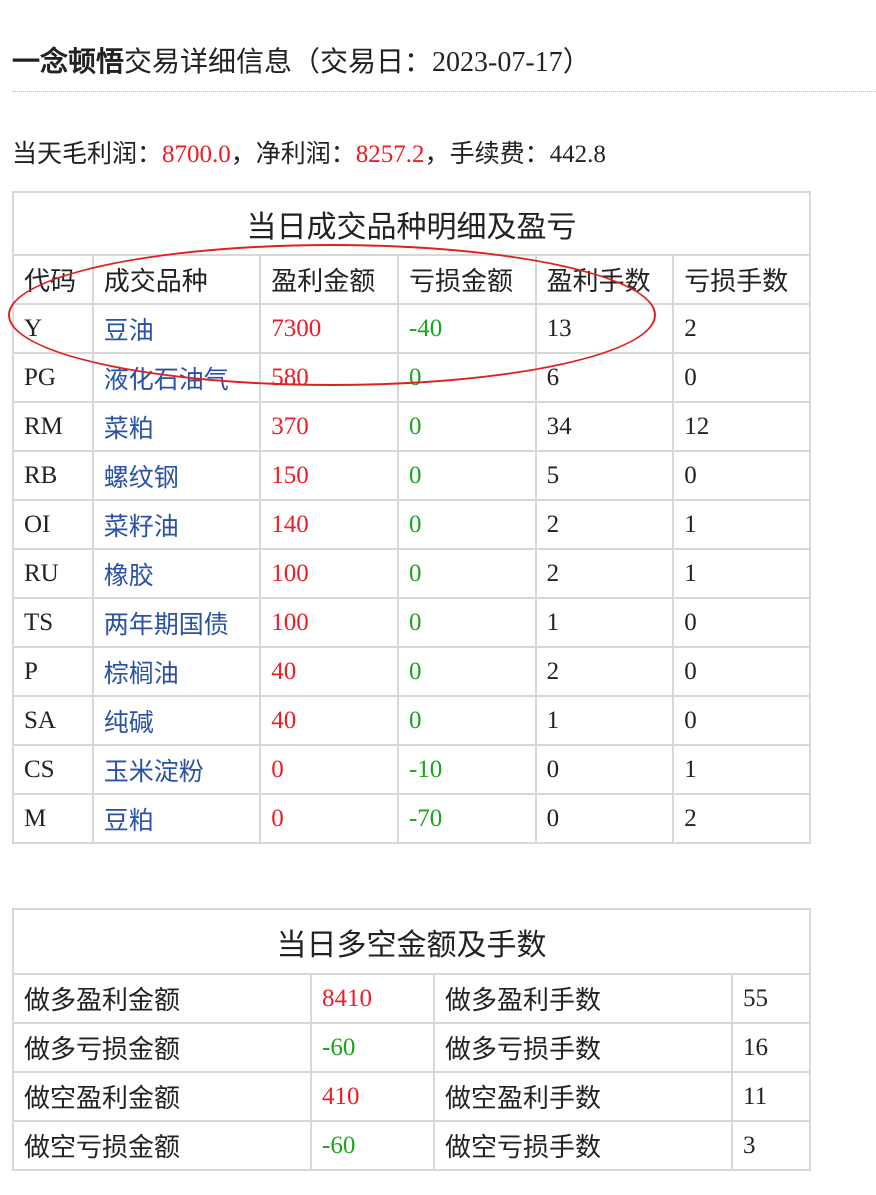 This screenshot has height=1195, width=876. Describe the element at coordinates (329, 279) in the screenshot. I see `header-profit: 盈利金额` at that location.